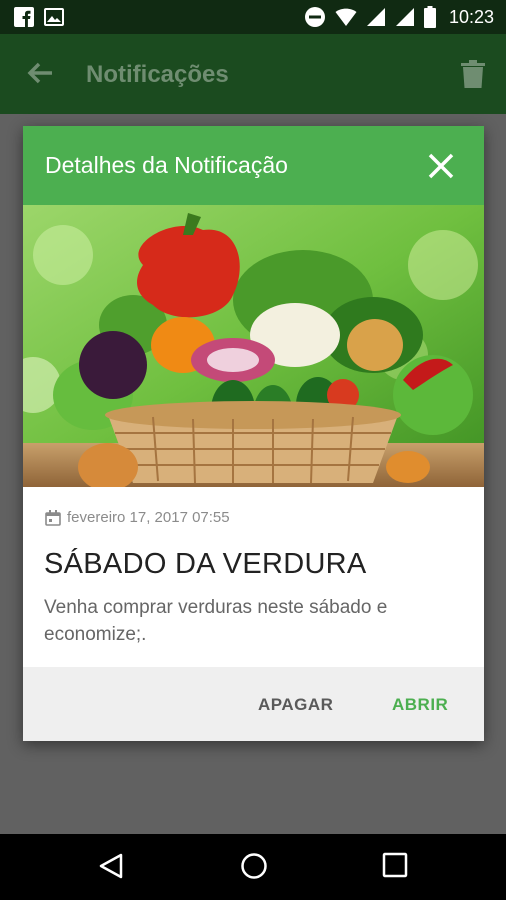 The image size is (506, 900). What do you see at coordinates (253, 17) in the screenshot?
I see `status-bar: 10:23` at bounding box center [253, 17].